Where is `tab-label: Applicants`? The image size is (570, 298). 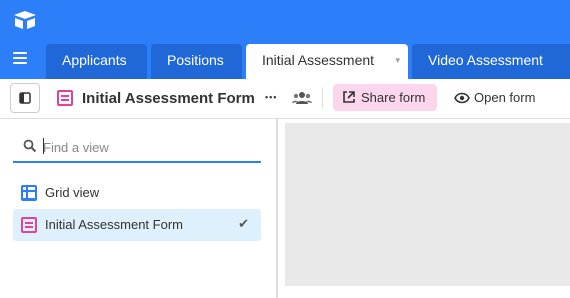
tab-label: Applicants is located at coordinates (94, 60).